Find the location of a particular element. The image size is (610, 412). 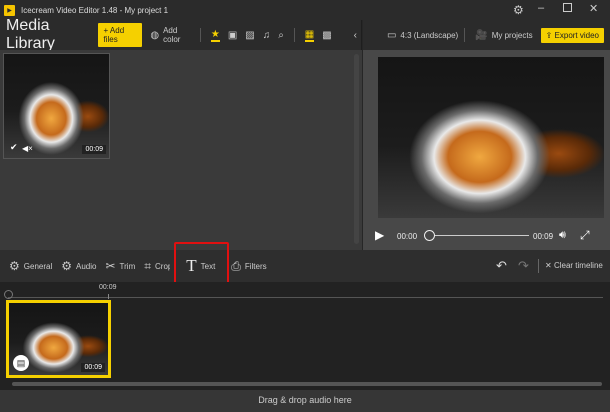

audio-drop-zone: Drag & drop audio here is located at coordinates (305, 401).